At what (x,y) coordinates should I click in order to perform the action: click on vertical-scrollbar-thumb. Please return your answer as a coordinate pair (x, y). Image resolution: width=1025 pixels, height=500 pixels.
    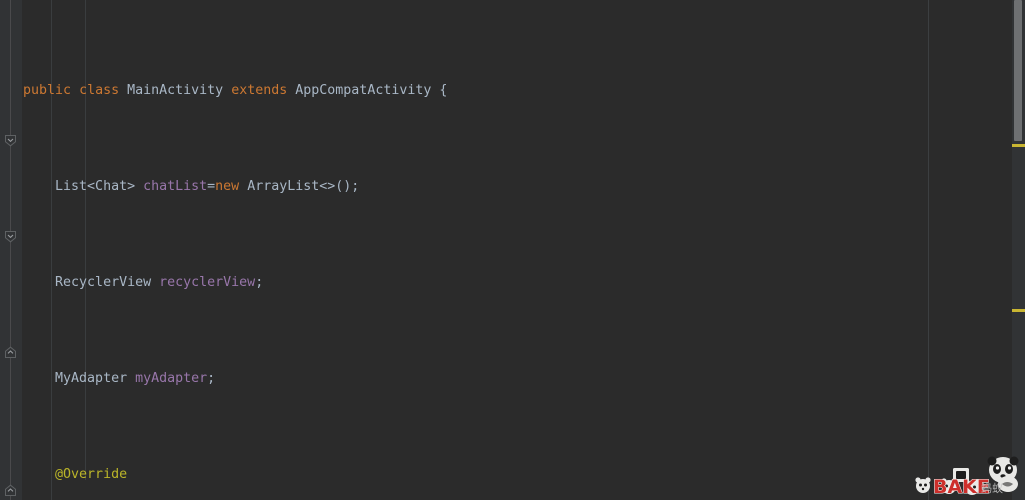
    Looking at the image, I should click on (1018, 70).